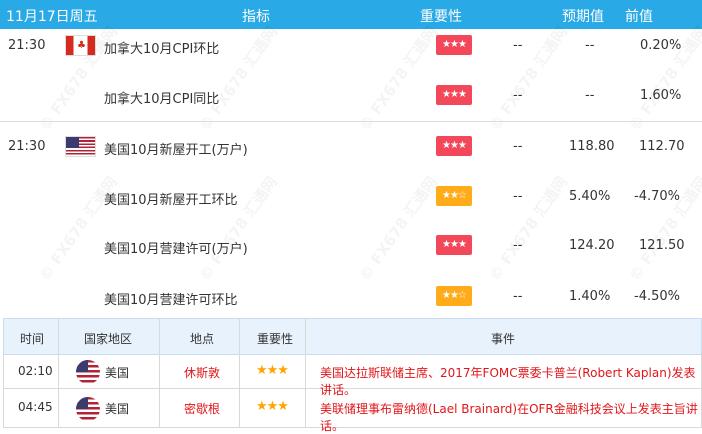 The width and height of the screenshot is (702, 434). I want to click on forecast-value: 1.40%, so click(590, 296).